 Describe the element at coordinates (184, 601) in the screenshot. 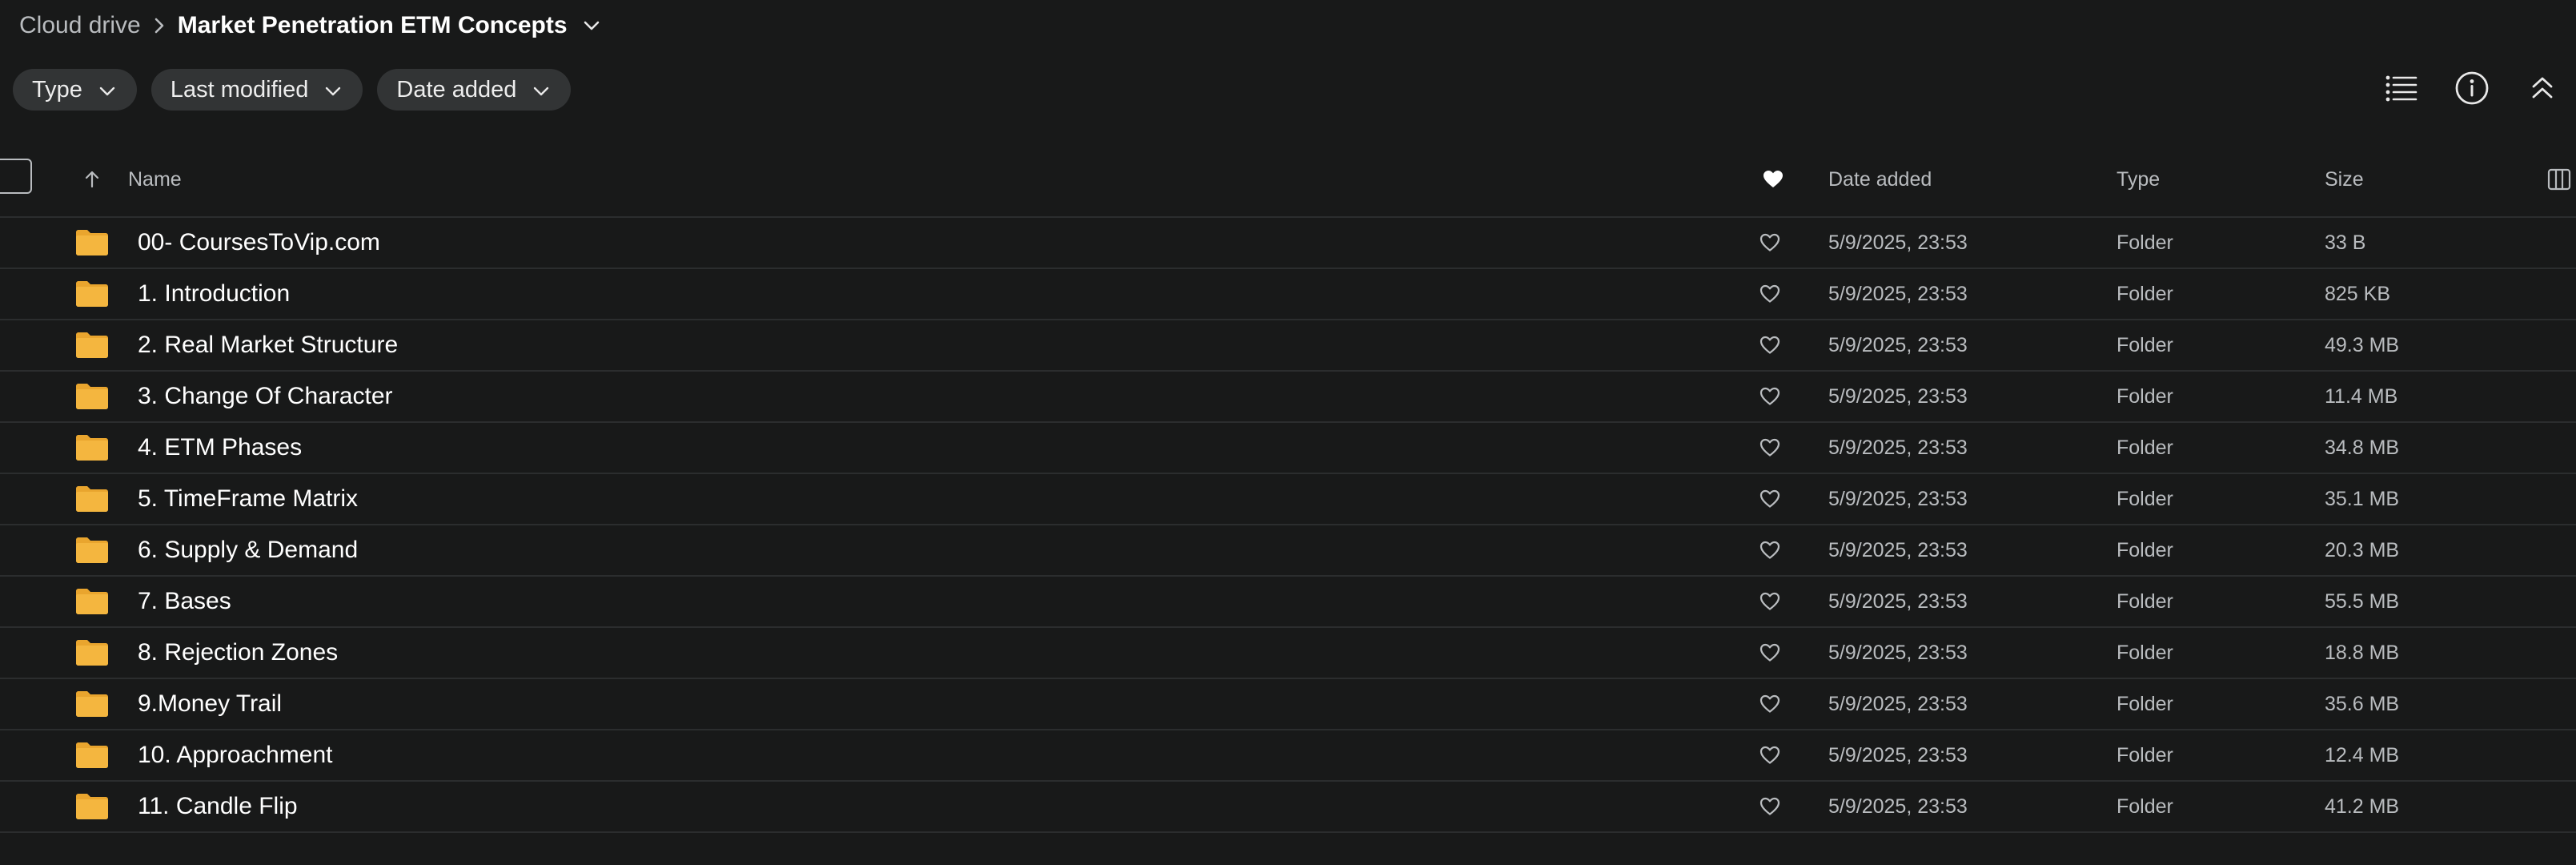

I see `file-name: 7. Bases` at that location.